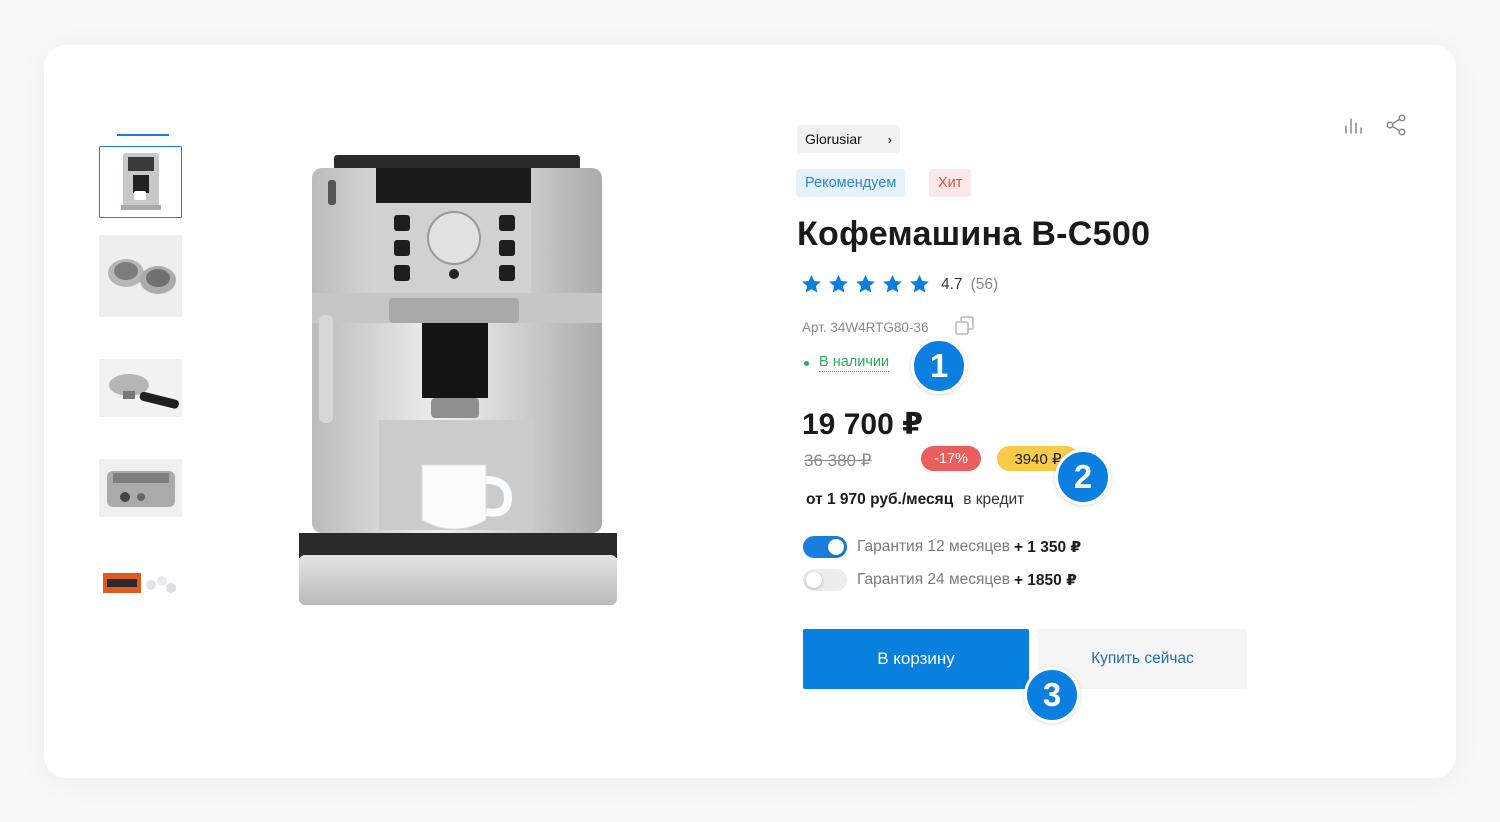 This screenshot has height=822, width=1500. What do you see at coordinates (985, 285) in the screenshot?
I see `rating-count: (56)` at bounding box center [985, 285].